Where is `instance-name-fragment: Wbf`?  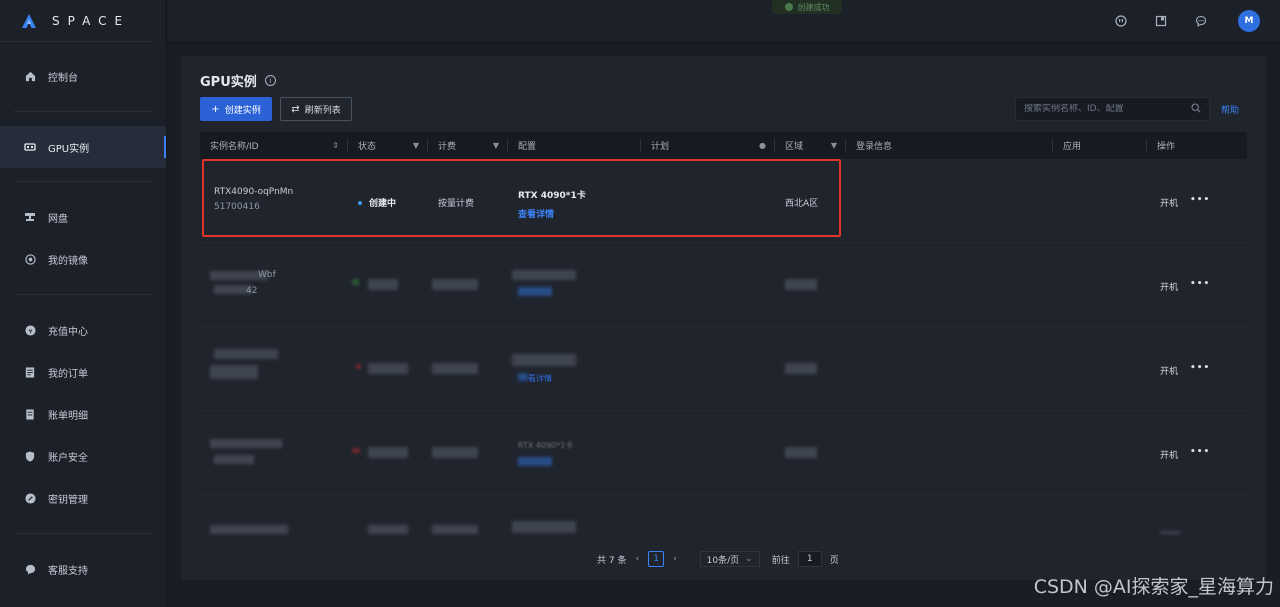 instance-name-fragment: Wbf is located at coordinates (267, 275).